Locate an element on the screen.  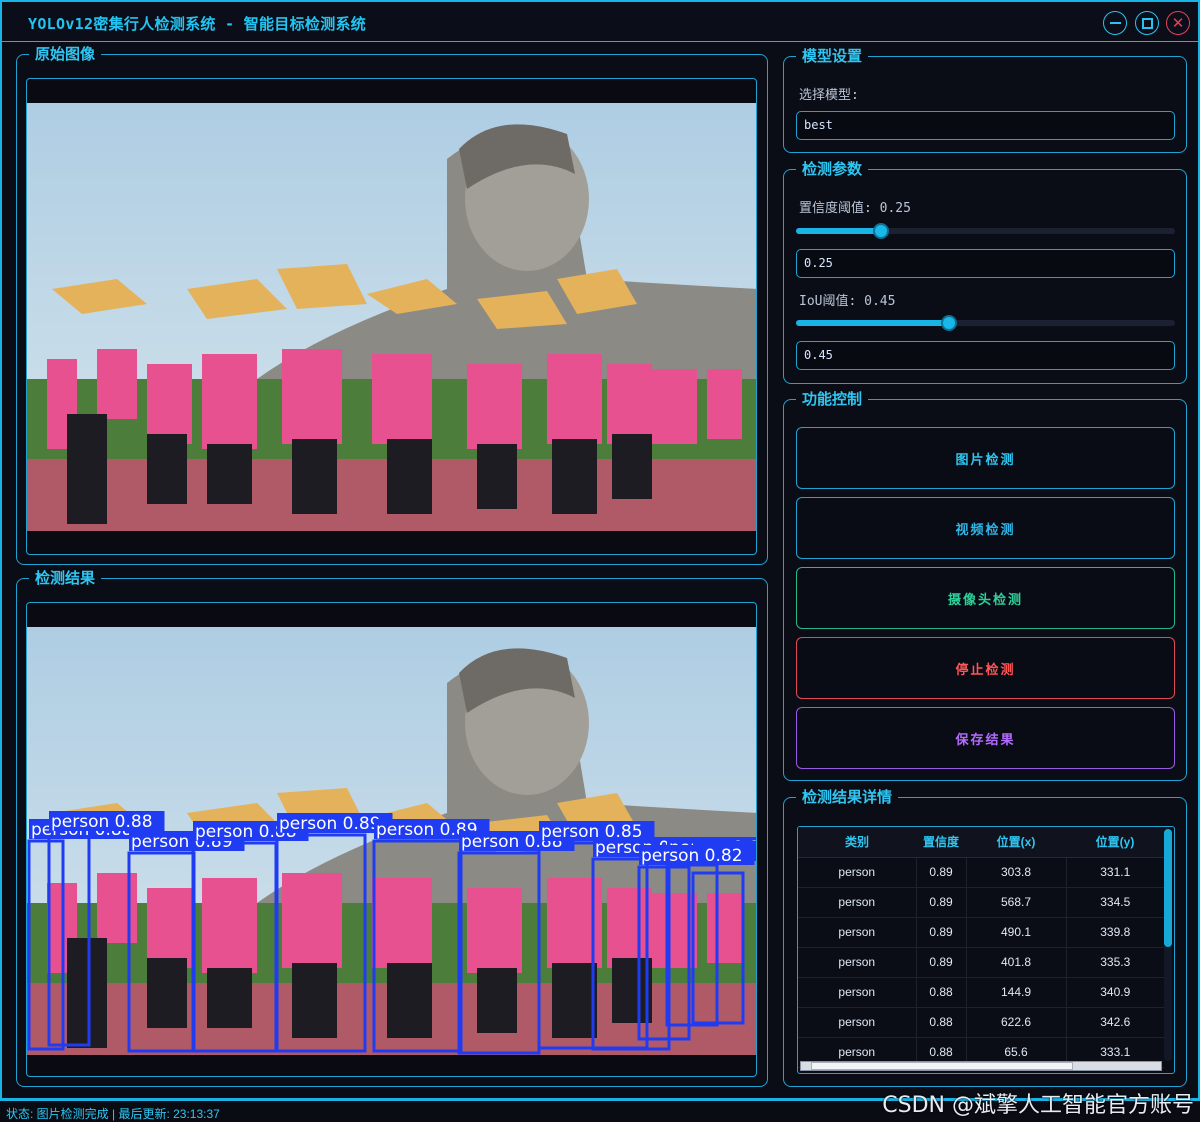
title-bar: YOLOv12密集行人检测系统 - 智能目标检测系统 ✕ is located at coordinates (600, 22).